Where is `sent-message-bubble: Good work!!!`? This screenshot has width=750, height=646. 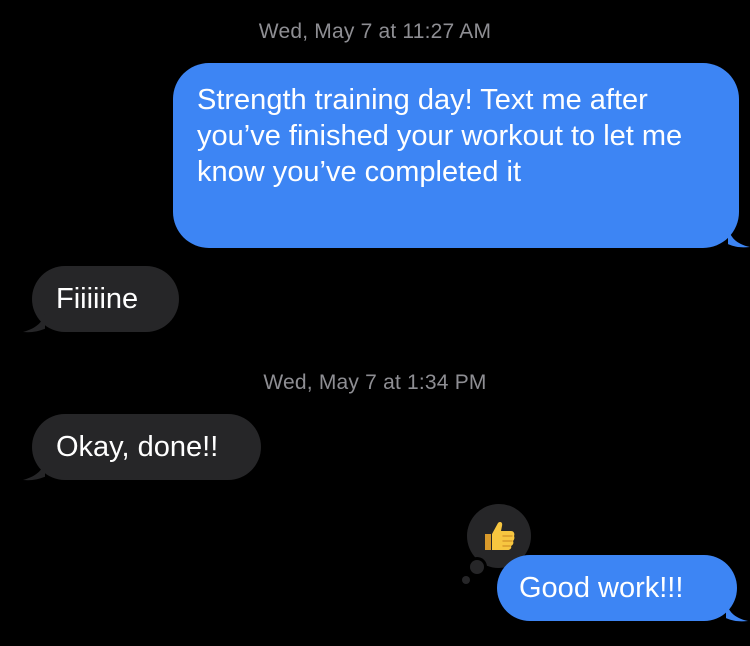
sent-message-bubble: Good work!!! is located at coordinates (617, 588).